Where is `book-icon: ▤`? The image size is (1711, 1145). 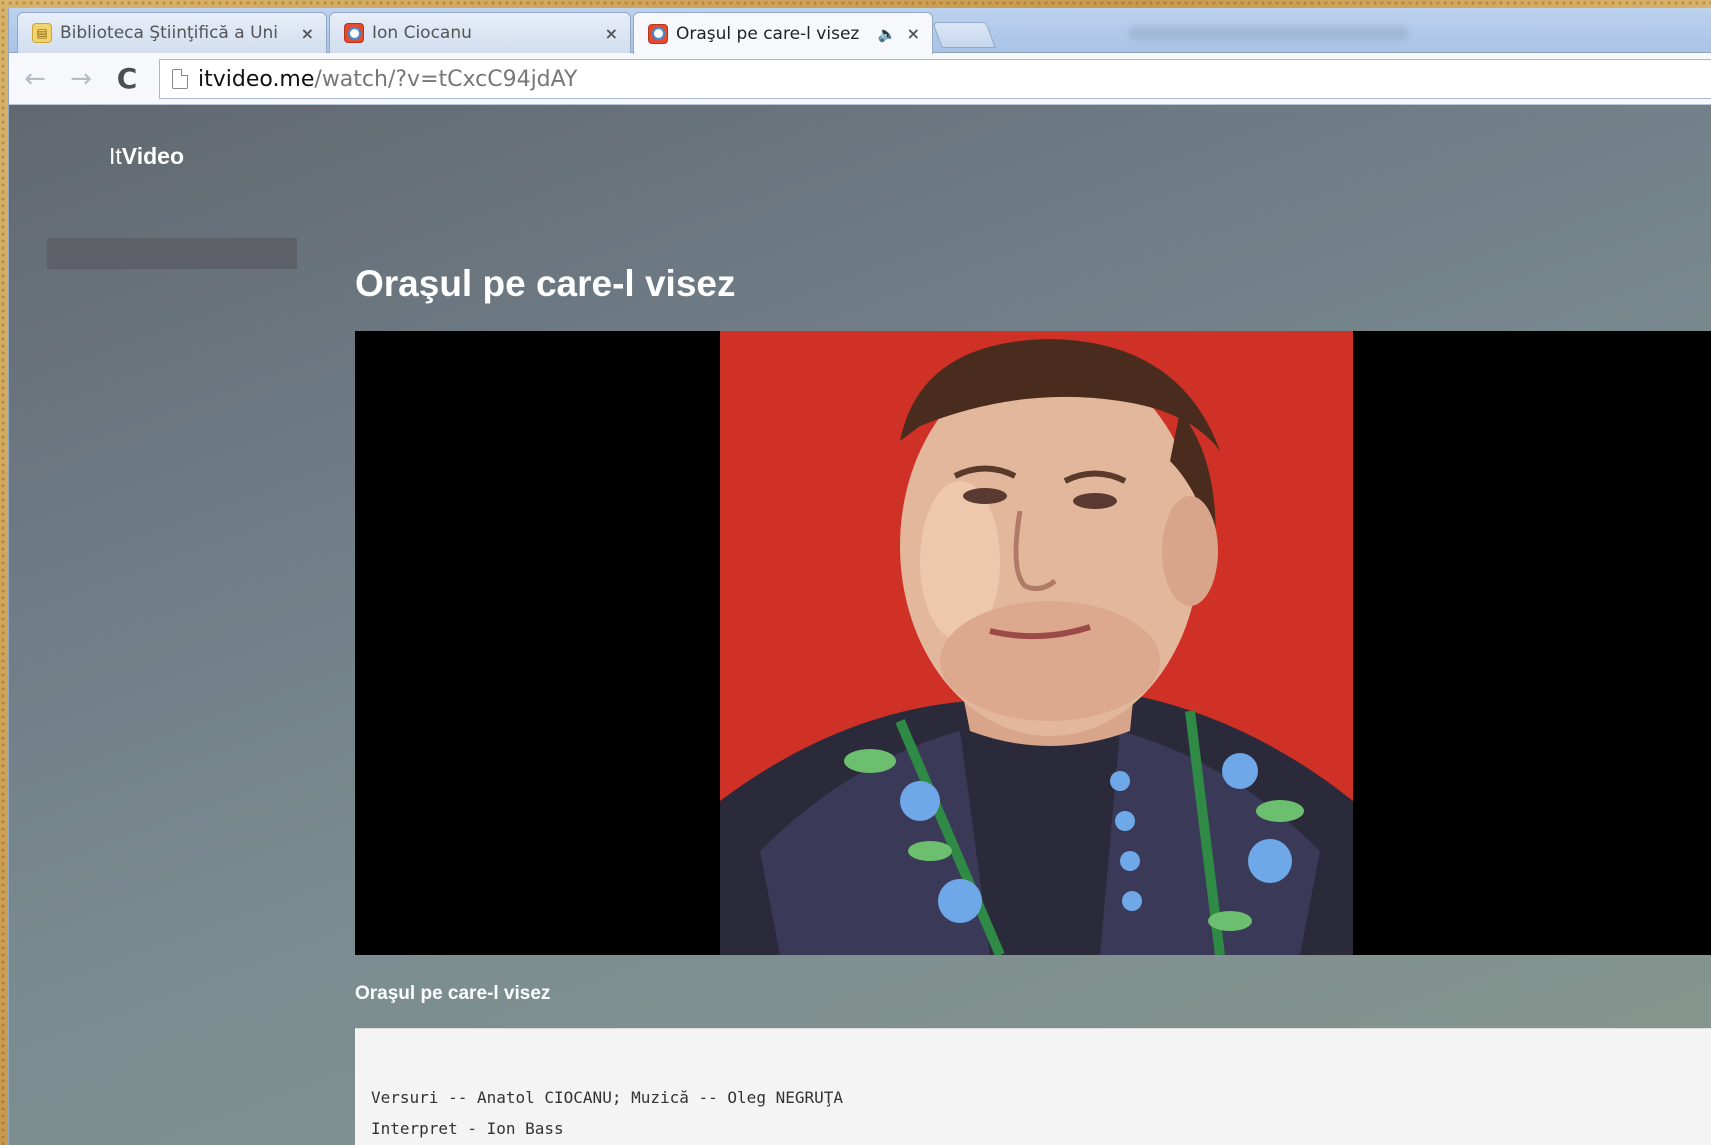 book-icon: ▤ is located at coordinates (42, 33).